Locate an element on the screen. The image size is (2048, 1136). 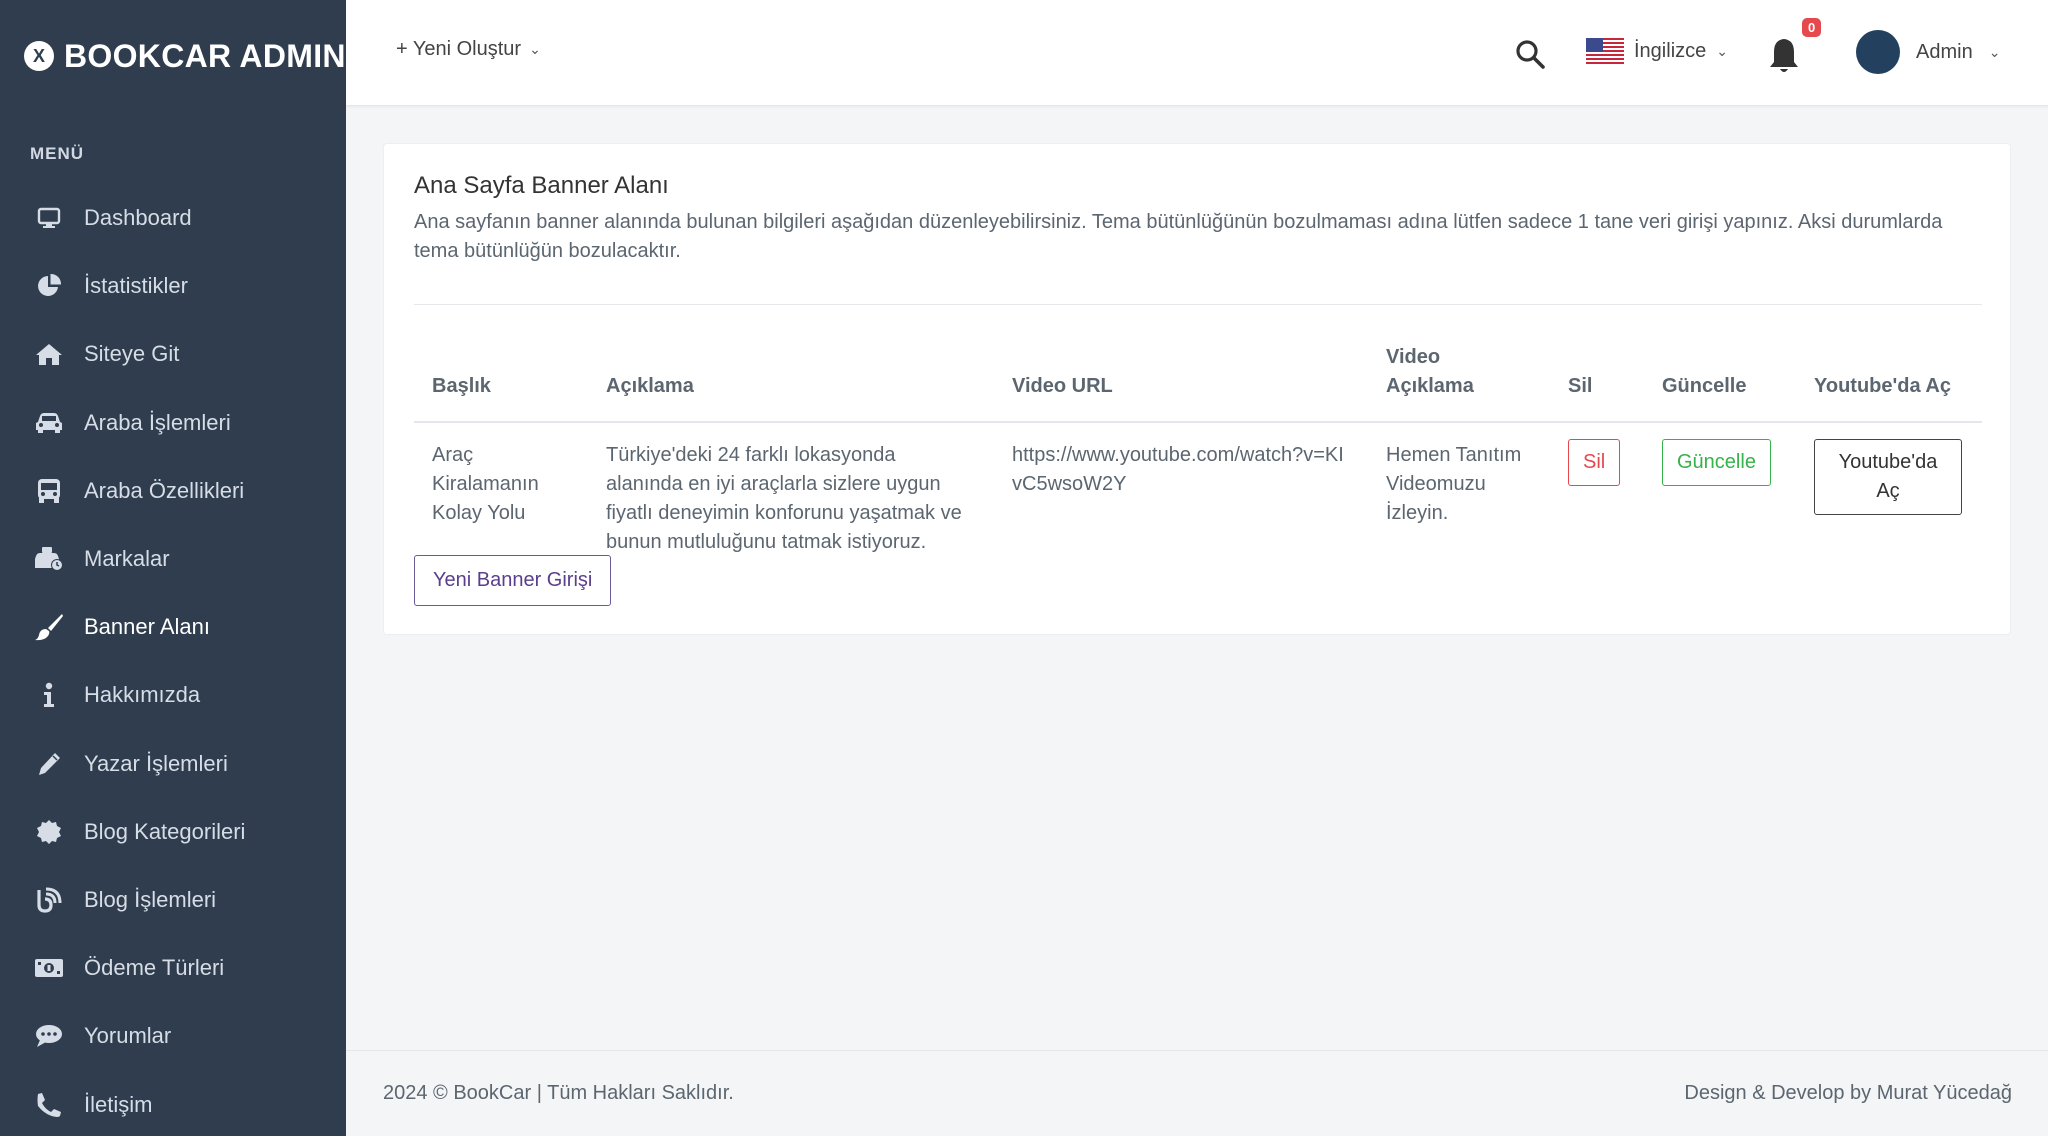
copyright-text: 2024 © BookCar | Tüm Hakları Saklıdır. is located at coordinates (558, 1093).